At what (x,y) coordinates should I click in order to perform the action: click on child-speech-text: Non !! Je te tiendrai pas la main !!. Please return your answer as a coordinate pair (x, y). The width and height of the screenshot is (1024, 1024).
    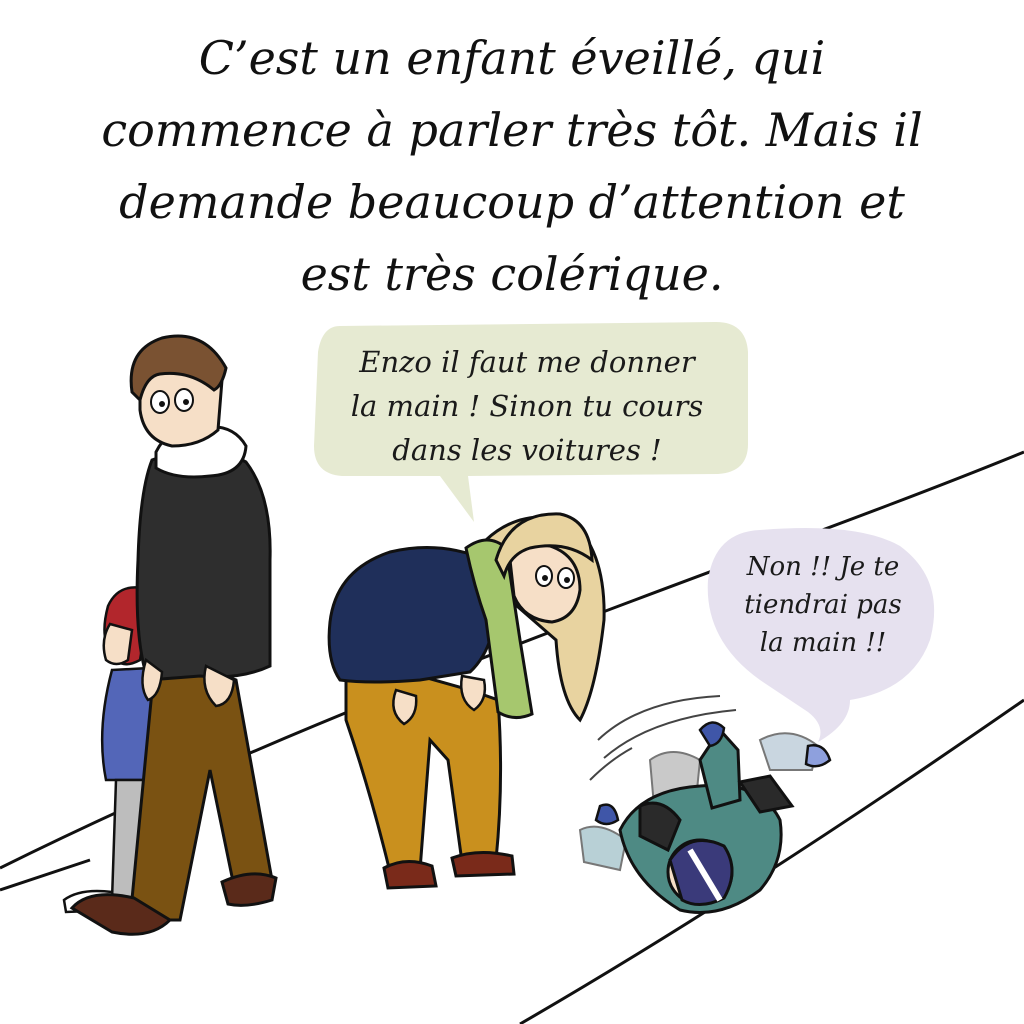
    Looking at the image, I should click on (823, 605).